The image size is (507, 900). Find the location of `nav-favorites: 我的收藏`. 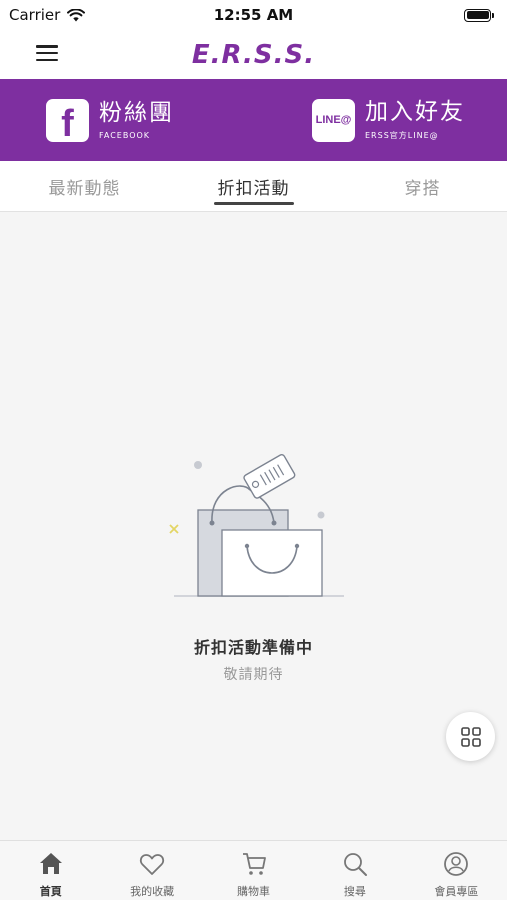

nav-favorites: 我的收藏 is located at coordinates (151, 870).